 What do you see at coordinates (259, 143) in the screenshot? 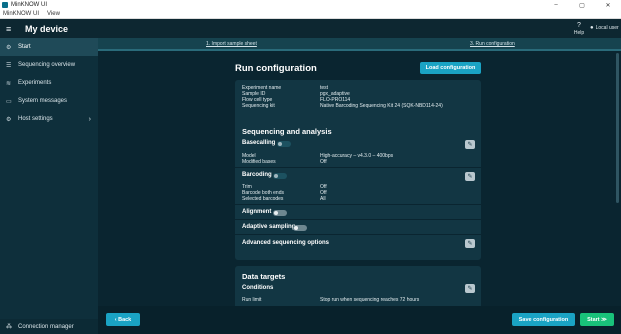
I see `basecalling-label: Basecalling` at bounding box center [259, 143].